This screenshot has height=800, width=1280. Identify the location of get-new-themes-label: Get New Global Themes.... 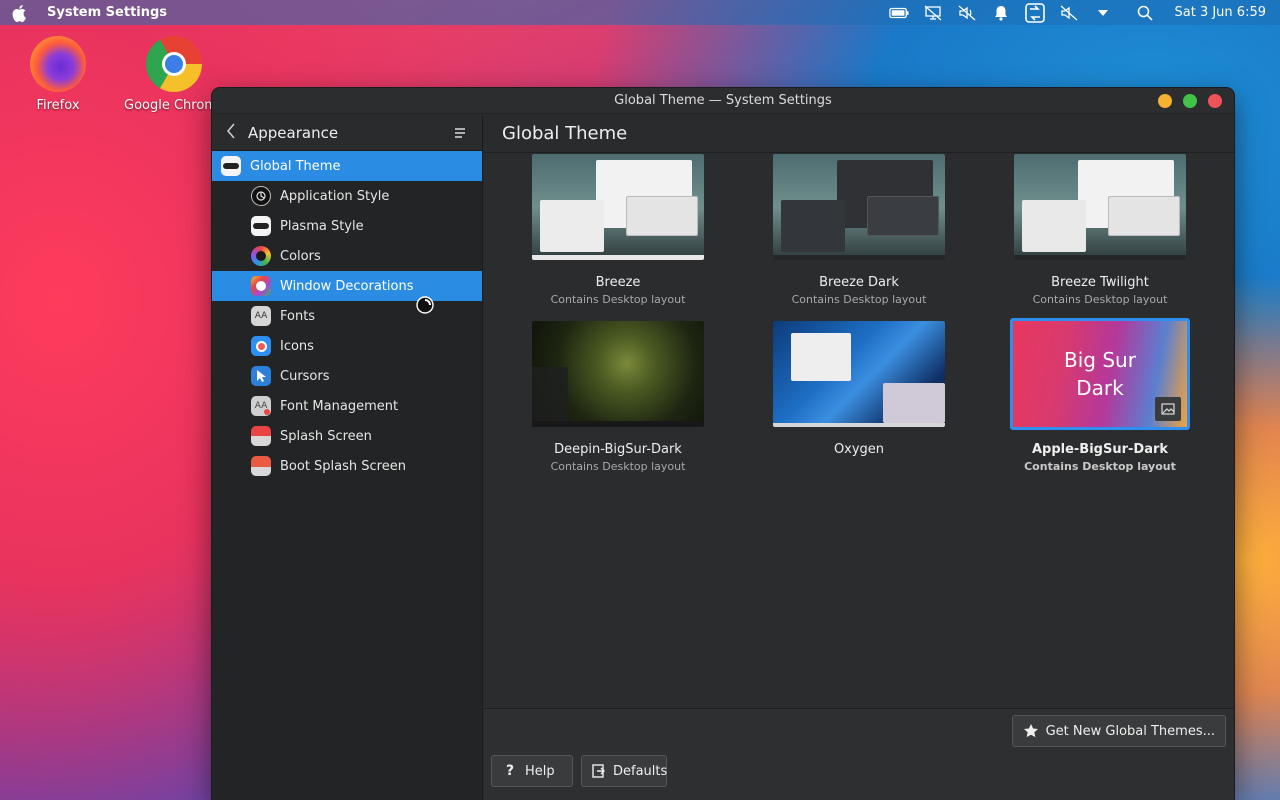
(1130, 731).